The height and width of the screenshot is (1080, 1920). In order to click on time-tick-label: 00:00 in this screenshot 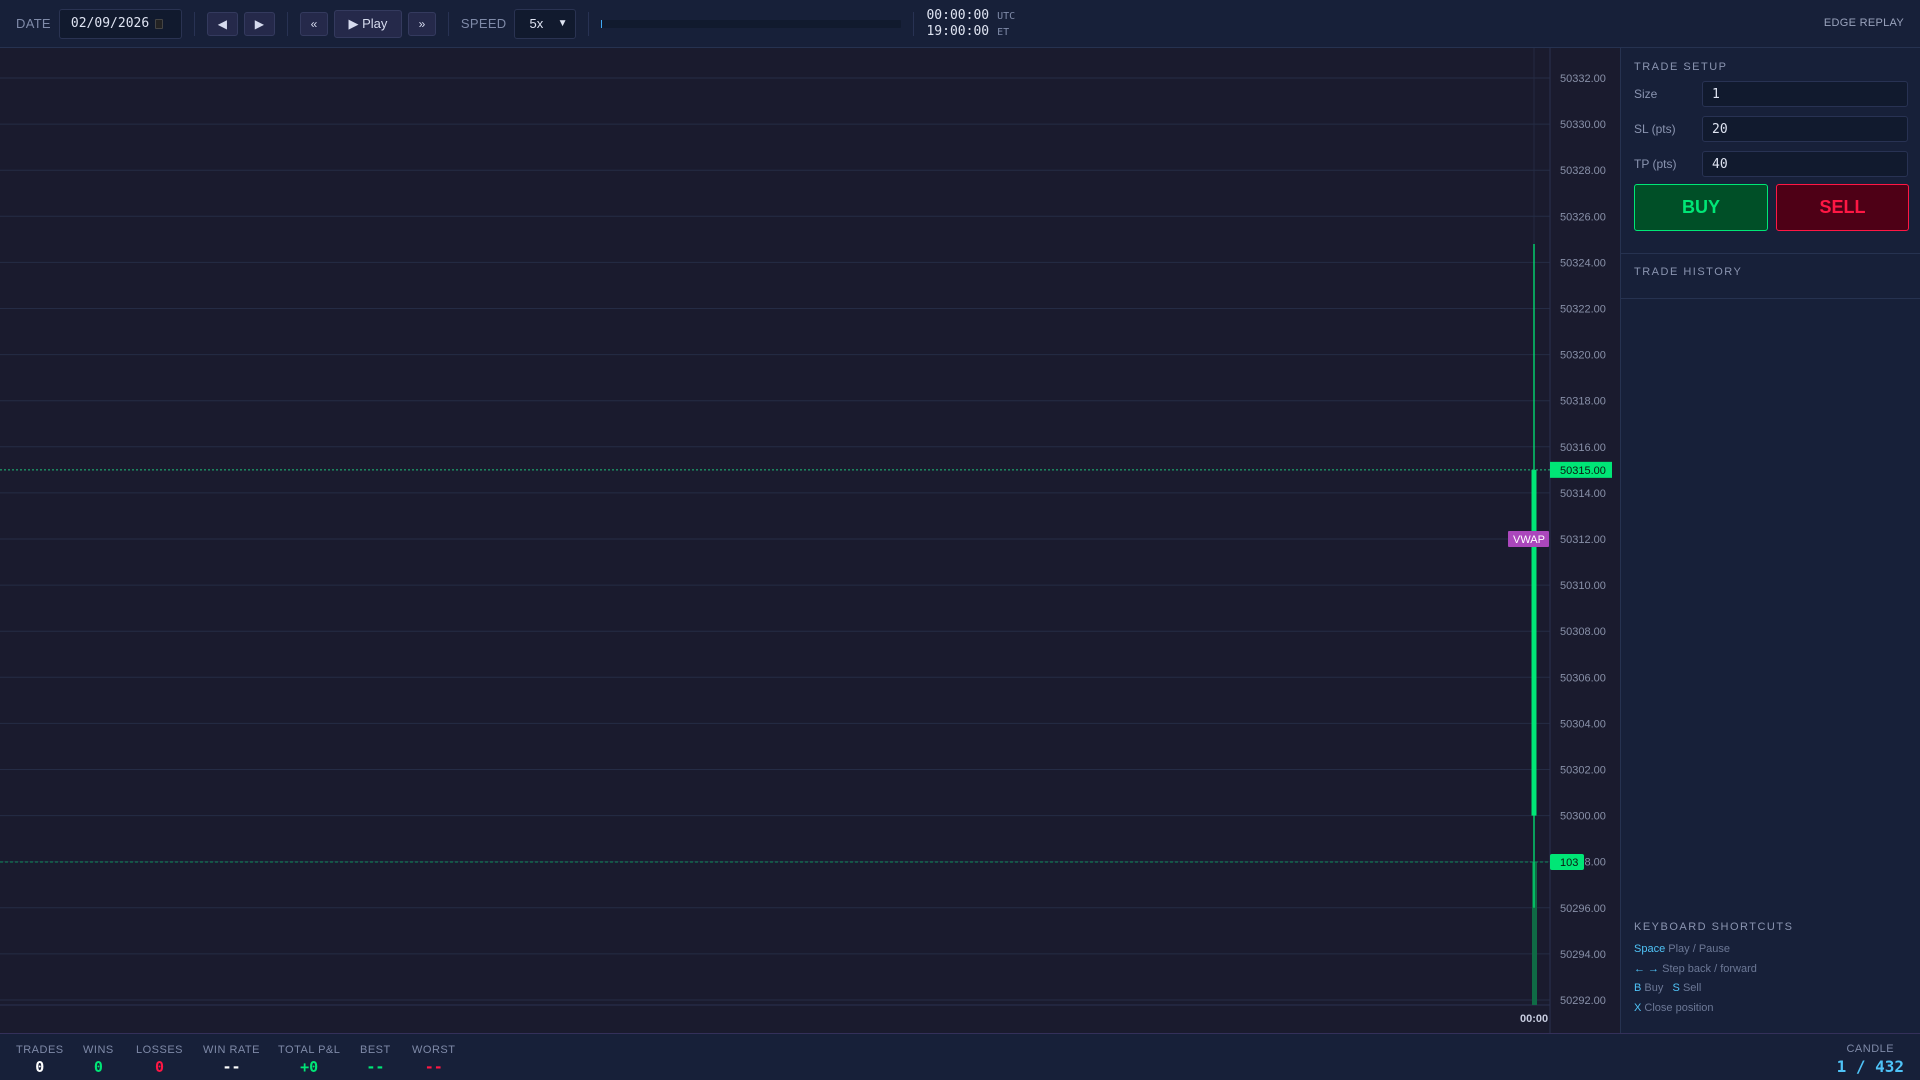, I will do `click(1534, 1019)`.